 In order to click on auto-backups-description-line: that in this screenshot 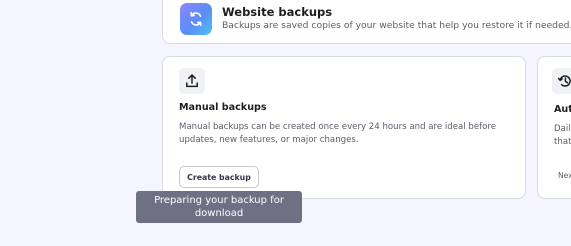, I will do `click(562, 142)`.